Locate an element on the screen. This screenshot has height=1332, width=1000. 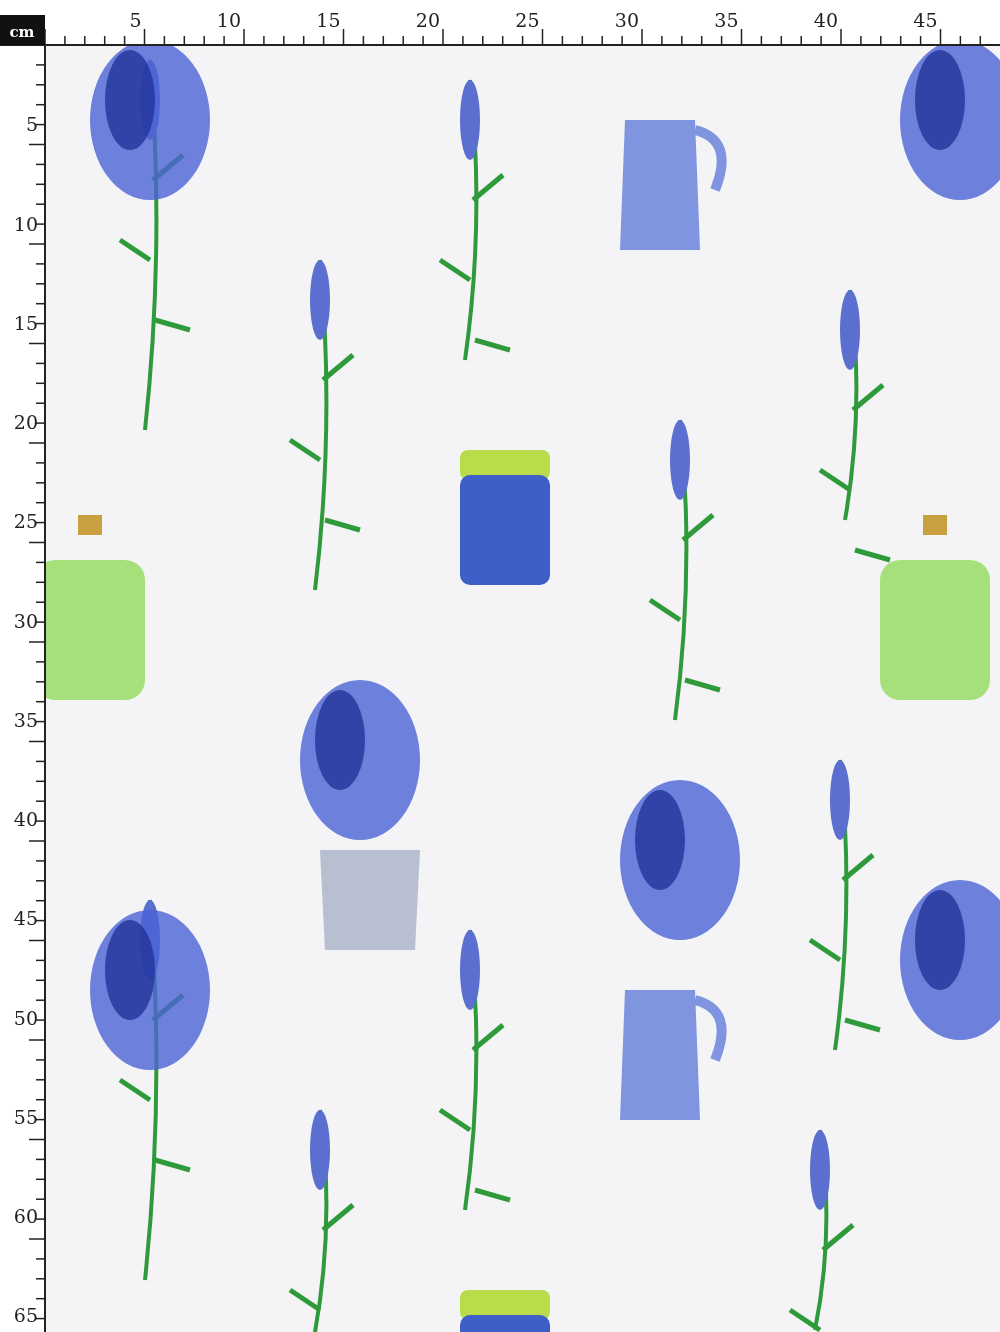
ruler-label: 65 is located at coordinates (25, 1315).